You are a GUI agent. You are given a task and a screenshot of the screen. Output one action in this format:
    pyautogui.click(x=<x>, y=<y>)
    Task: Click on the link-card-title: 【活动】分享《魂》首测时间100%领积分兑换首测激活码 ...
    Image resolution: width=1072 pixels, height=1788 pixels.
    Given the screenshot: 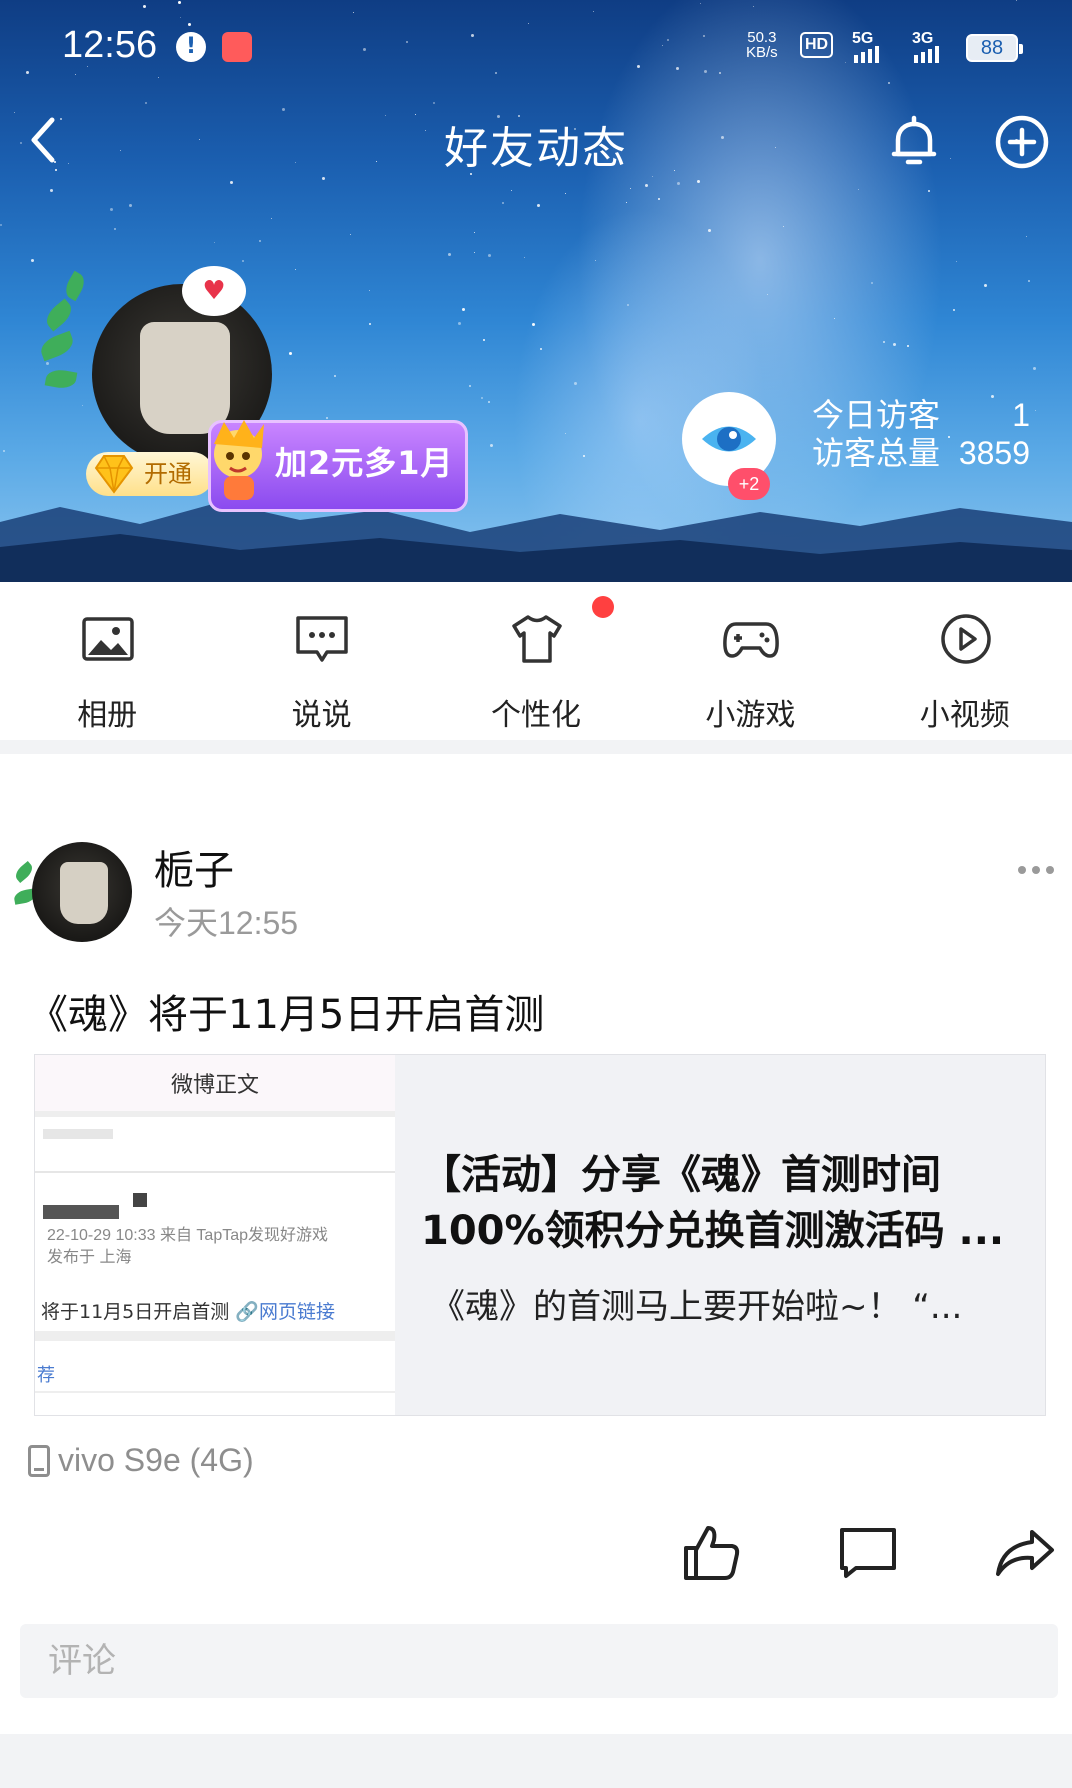 What is the action you would take?
    pyautogui.click(x=713, y=1203)
    